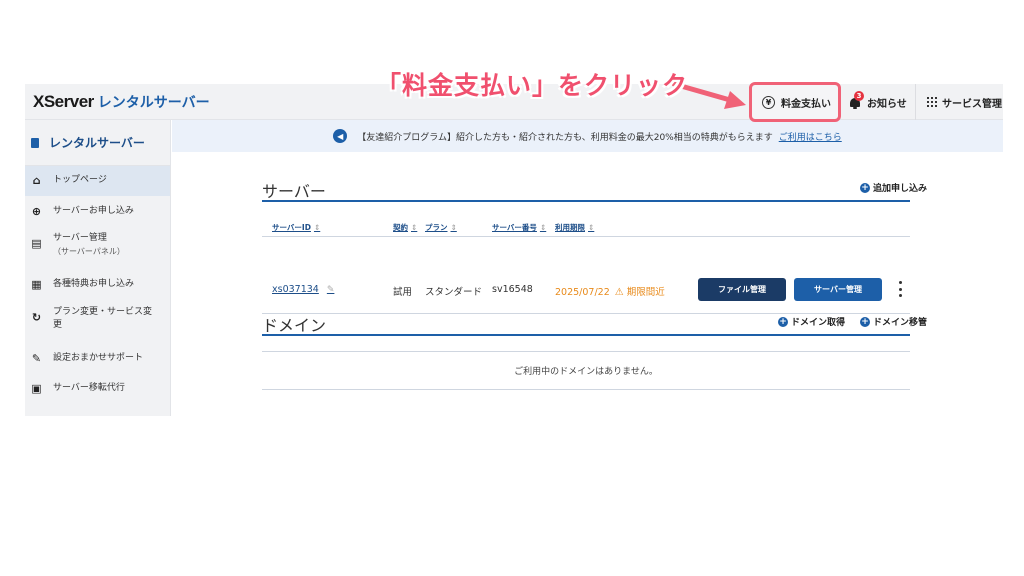  Describe the element at coordinates (89, 251) in the screenshot. I see `sidebar-item-sublabel: （サーバーパネル）` at that location.